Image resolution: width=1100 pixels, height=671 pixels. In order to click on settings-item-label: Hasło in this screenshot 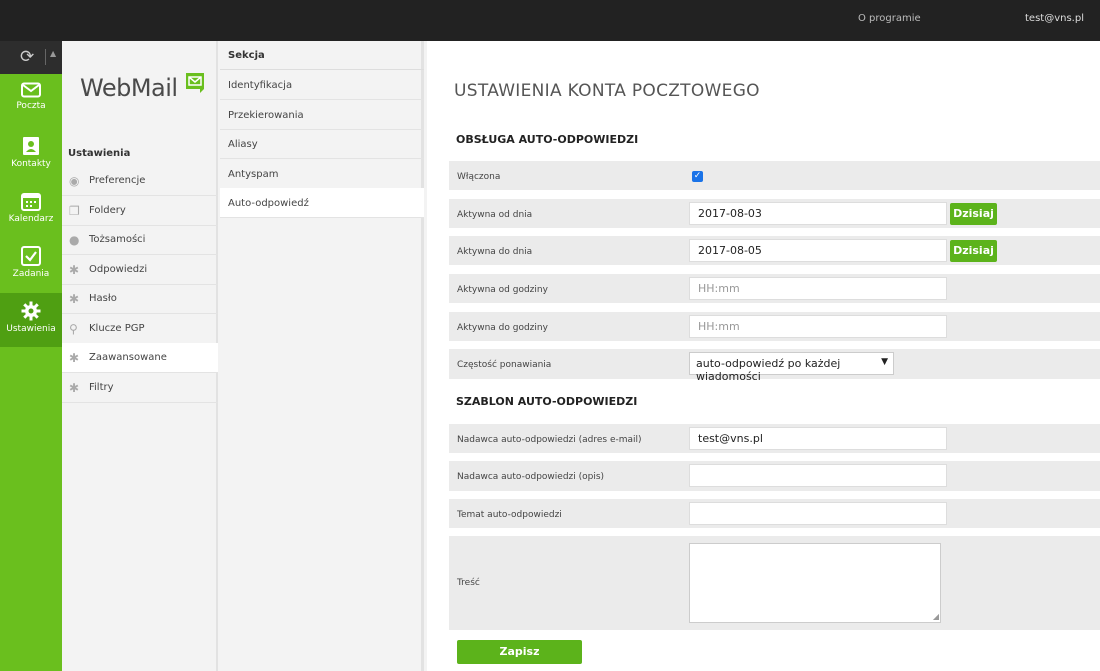, I will do `click(103, 298)`.